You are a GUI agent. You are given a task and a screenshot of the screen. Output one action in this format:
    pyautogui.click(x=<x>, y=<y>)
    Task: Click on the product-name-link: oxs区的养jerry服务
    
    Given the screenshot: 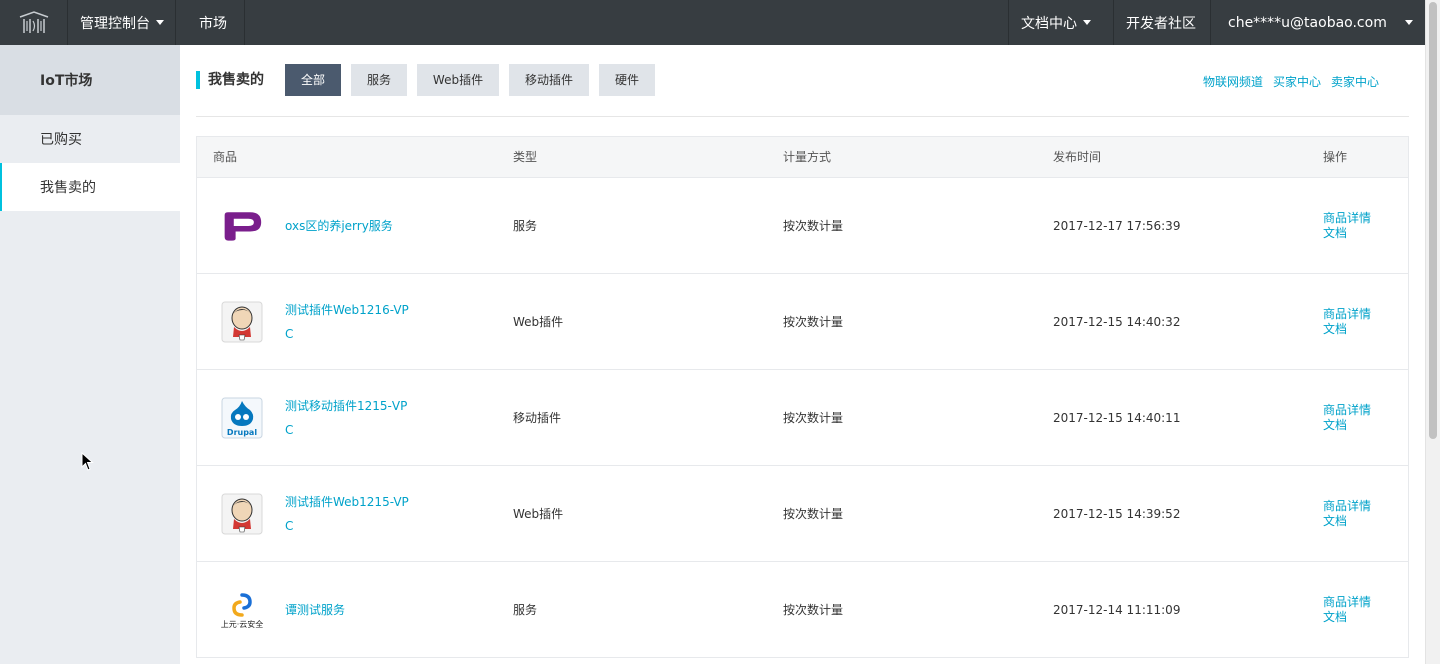 What is the action you would take?
    pyautogui.click(x=350, y=225)
    